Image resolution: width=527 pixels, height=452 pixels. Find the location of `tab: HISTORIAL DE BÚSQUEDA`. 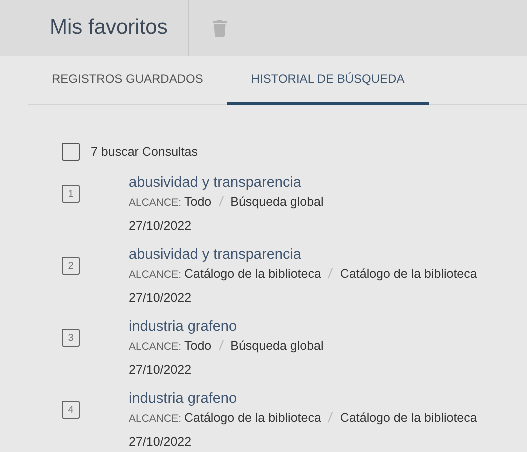

tab: HISTORIAL DE BÚSQUEDA is located at coordinates (328, 80).